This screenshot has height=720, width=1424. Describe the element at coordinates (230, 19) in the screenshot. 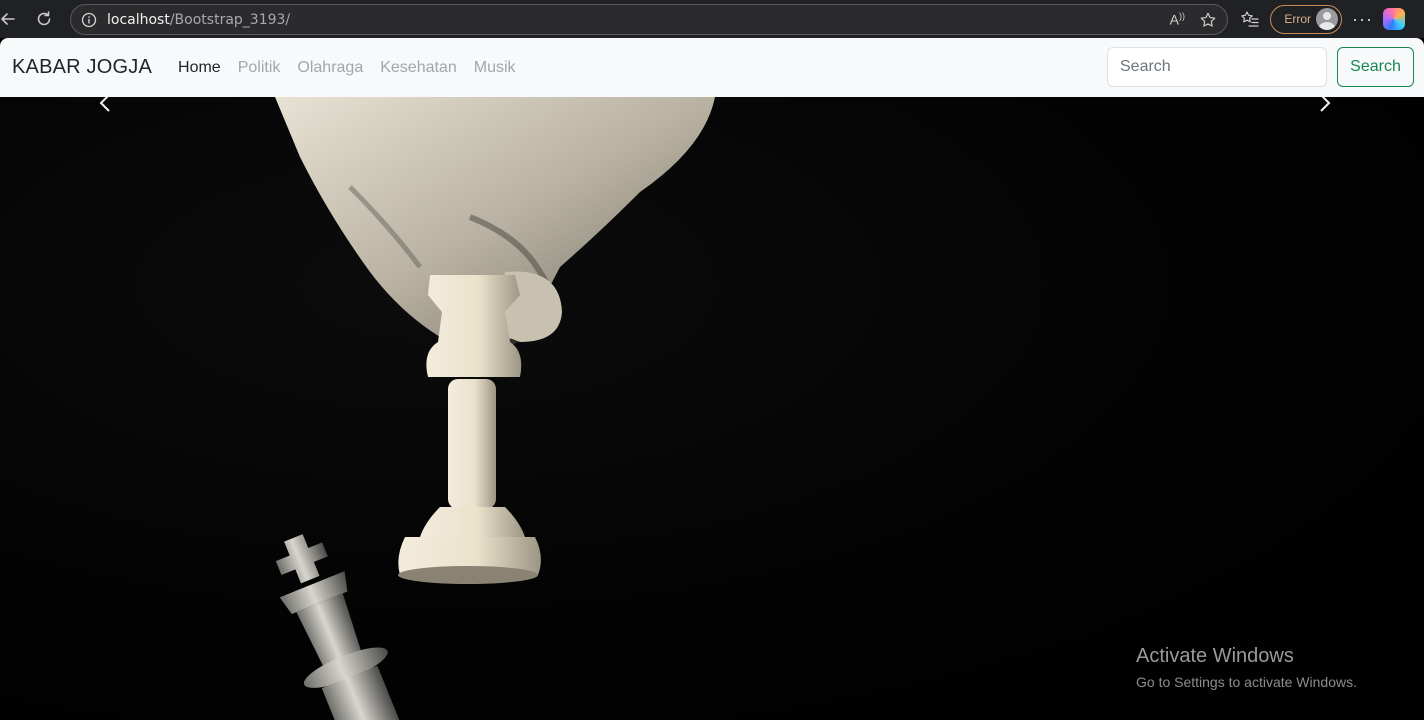

I see `url-path: /Bootstrap_3193/` at that location.